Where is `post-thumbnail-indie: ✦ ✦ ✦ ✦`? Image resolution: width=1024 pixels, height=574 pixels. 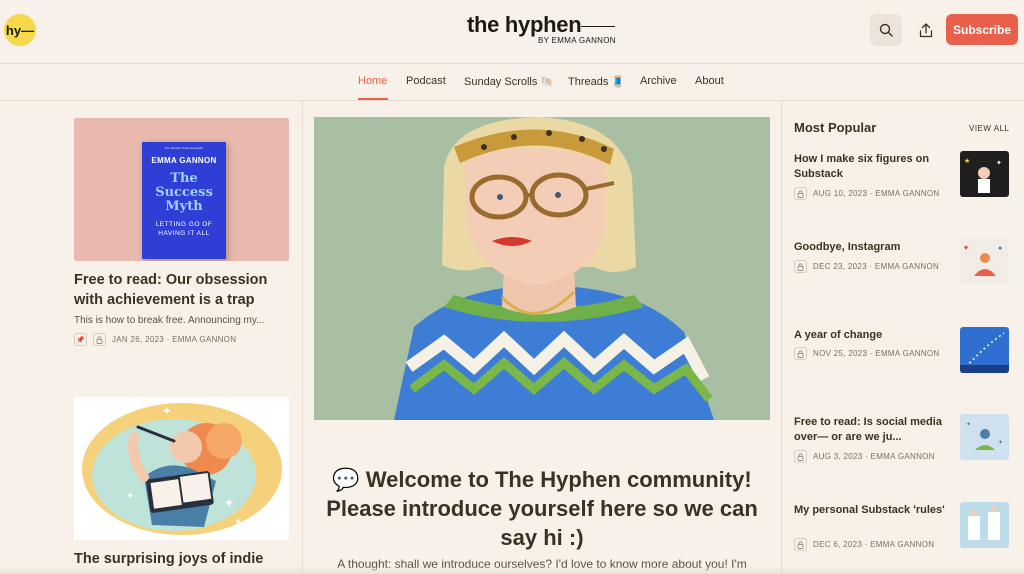 post-thumbnail-indie: ✦ ✦ ✦ ✦ is located at coordinates (181, 468).